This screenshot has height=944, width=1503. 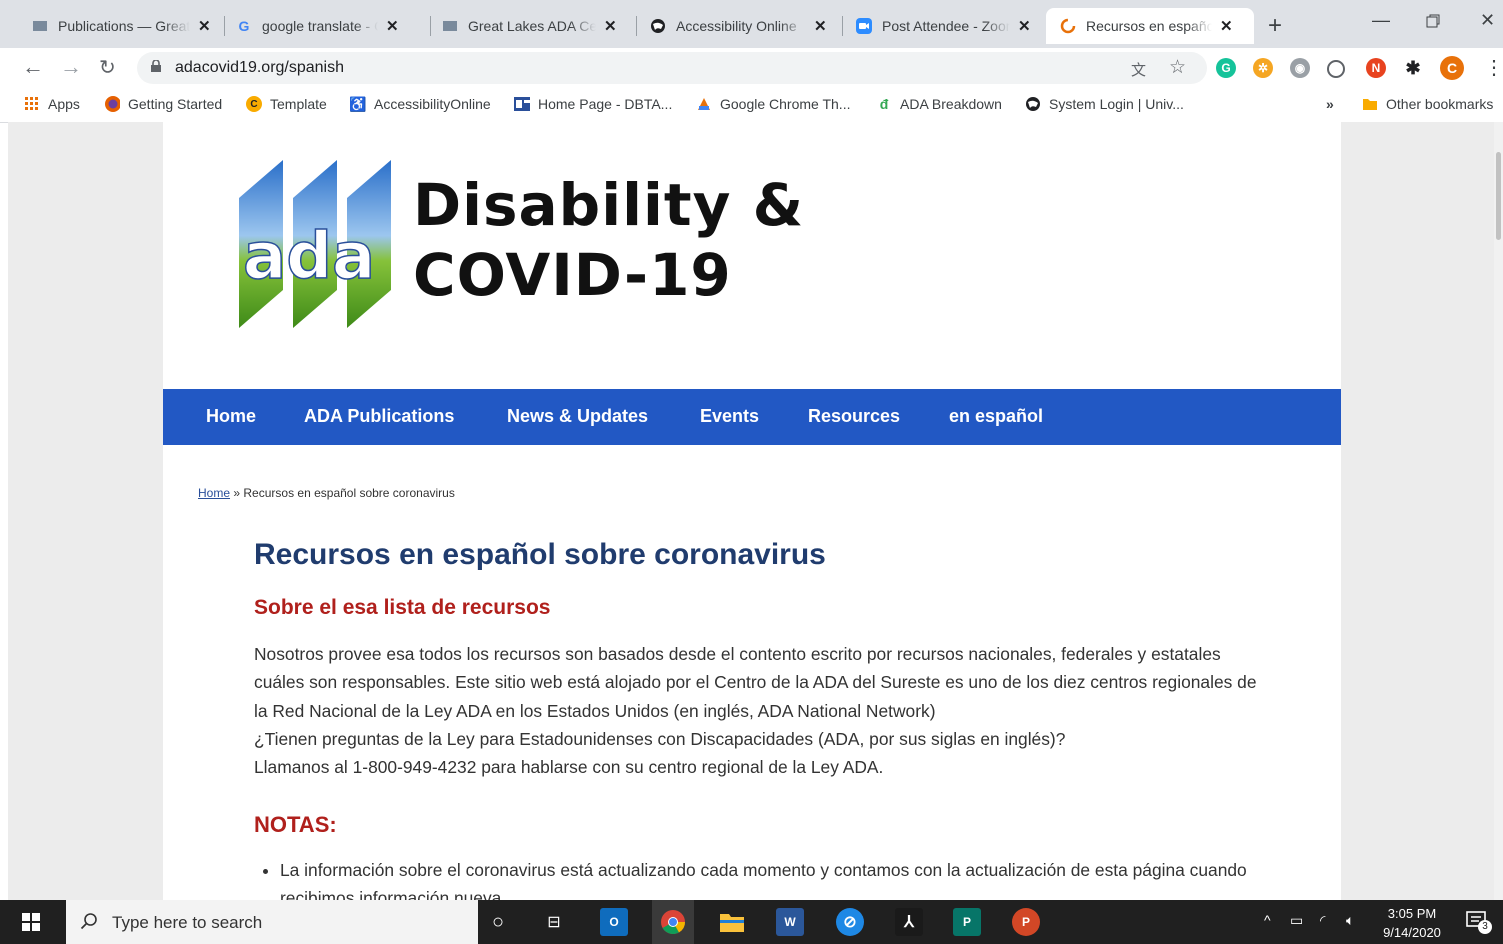 What do you see at coordinates (156, 66) in the screenshot?
I see `lock-icon` at bounding box center [156, 66].